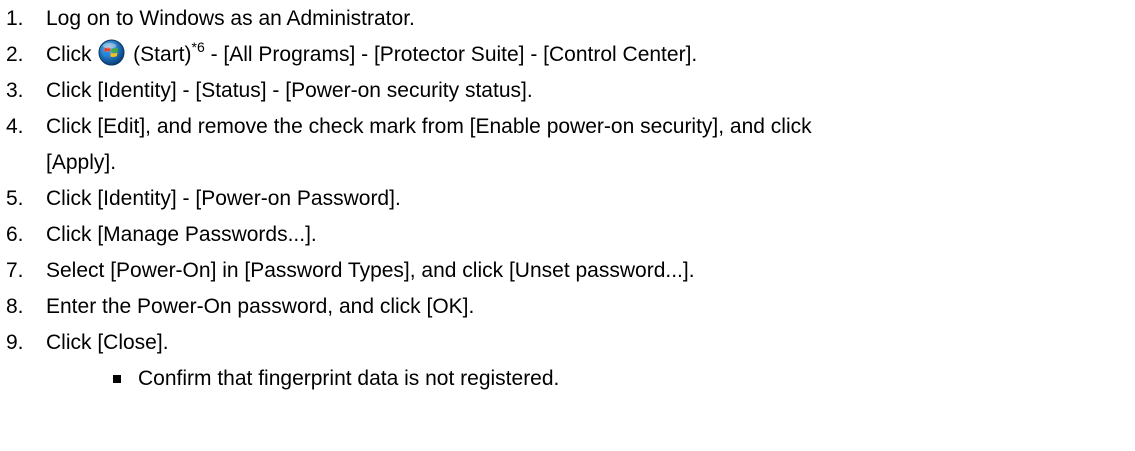 The image size is (1135, 451). I want to click on square-bullet-icon, so click(117, 379).